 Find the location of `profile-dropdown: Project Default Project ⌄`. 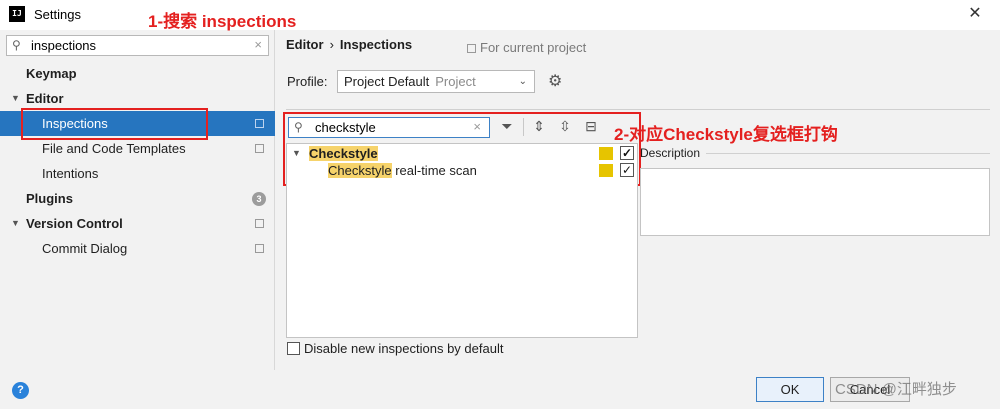

profile-dropdown: Project Default Project ⌄ is located at coordinates (436, 81).